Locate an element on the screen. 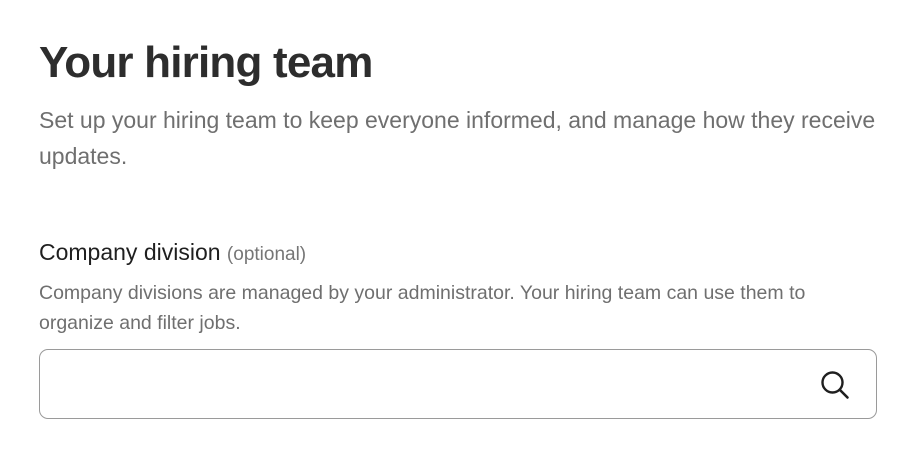 The height and width of the screenshot is (454, 920). company-division-label-text: Company division is located at coordinates (130, 252).